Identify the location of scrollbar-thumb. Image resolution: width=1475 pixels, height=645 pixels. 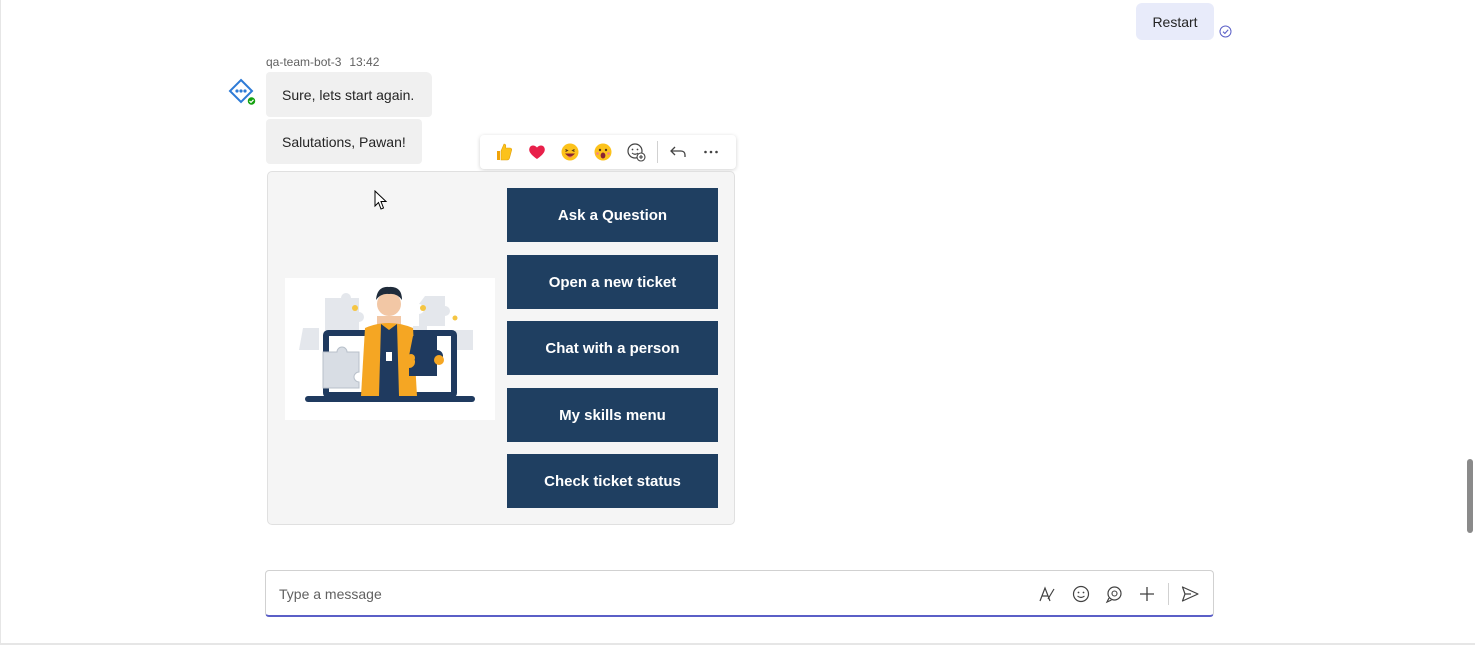
(1470, 496).